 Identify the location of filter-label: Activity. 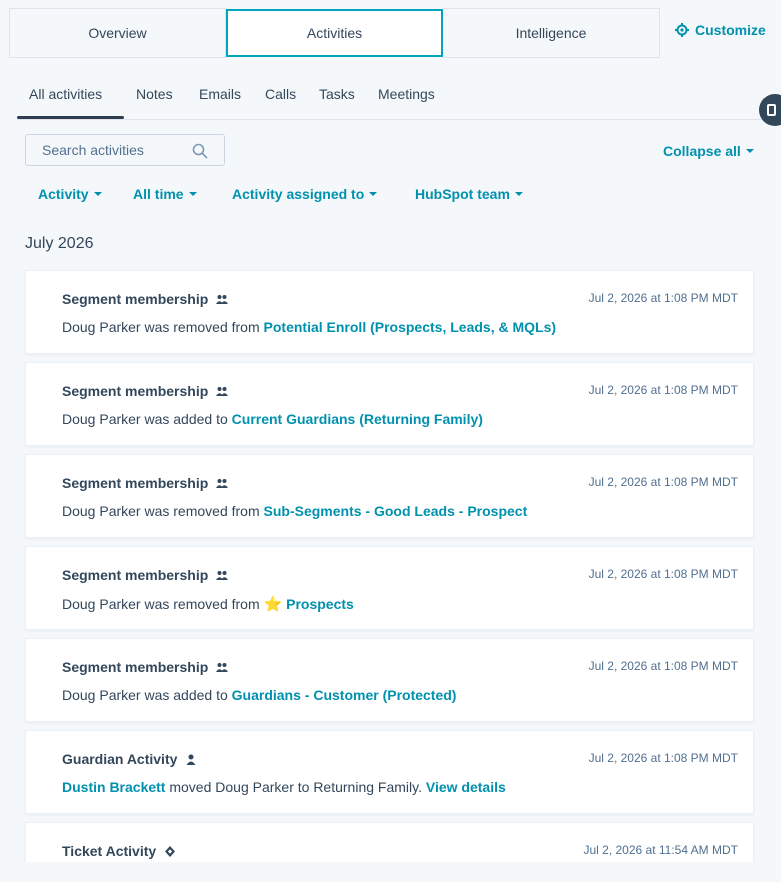
(63, 194).